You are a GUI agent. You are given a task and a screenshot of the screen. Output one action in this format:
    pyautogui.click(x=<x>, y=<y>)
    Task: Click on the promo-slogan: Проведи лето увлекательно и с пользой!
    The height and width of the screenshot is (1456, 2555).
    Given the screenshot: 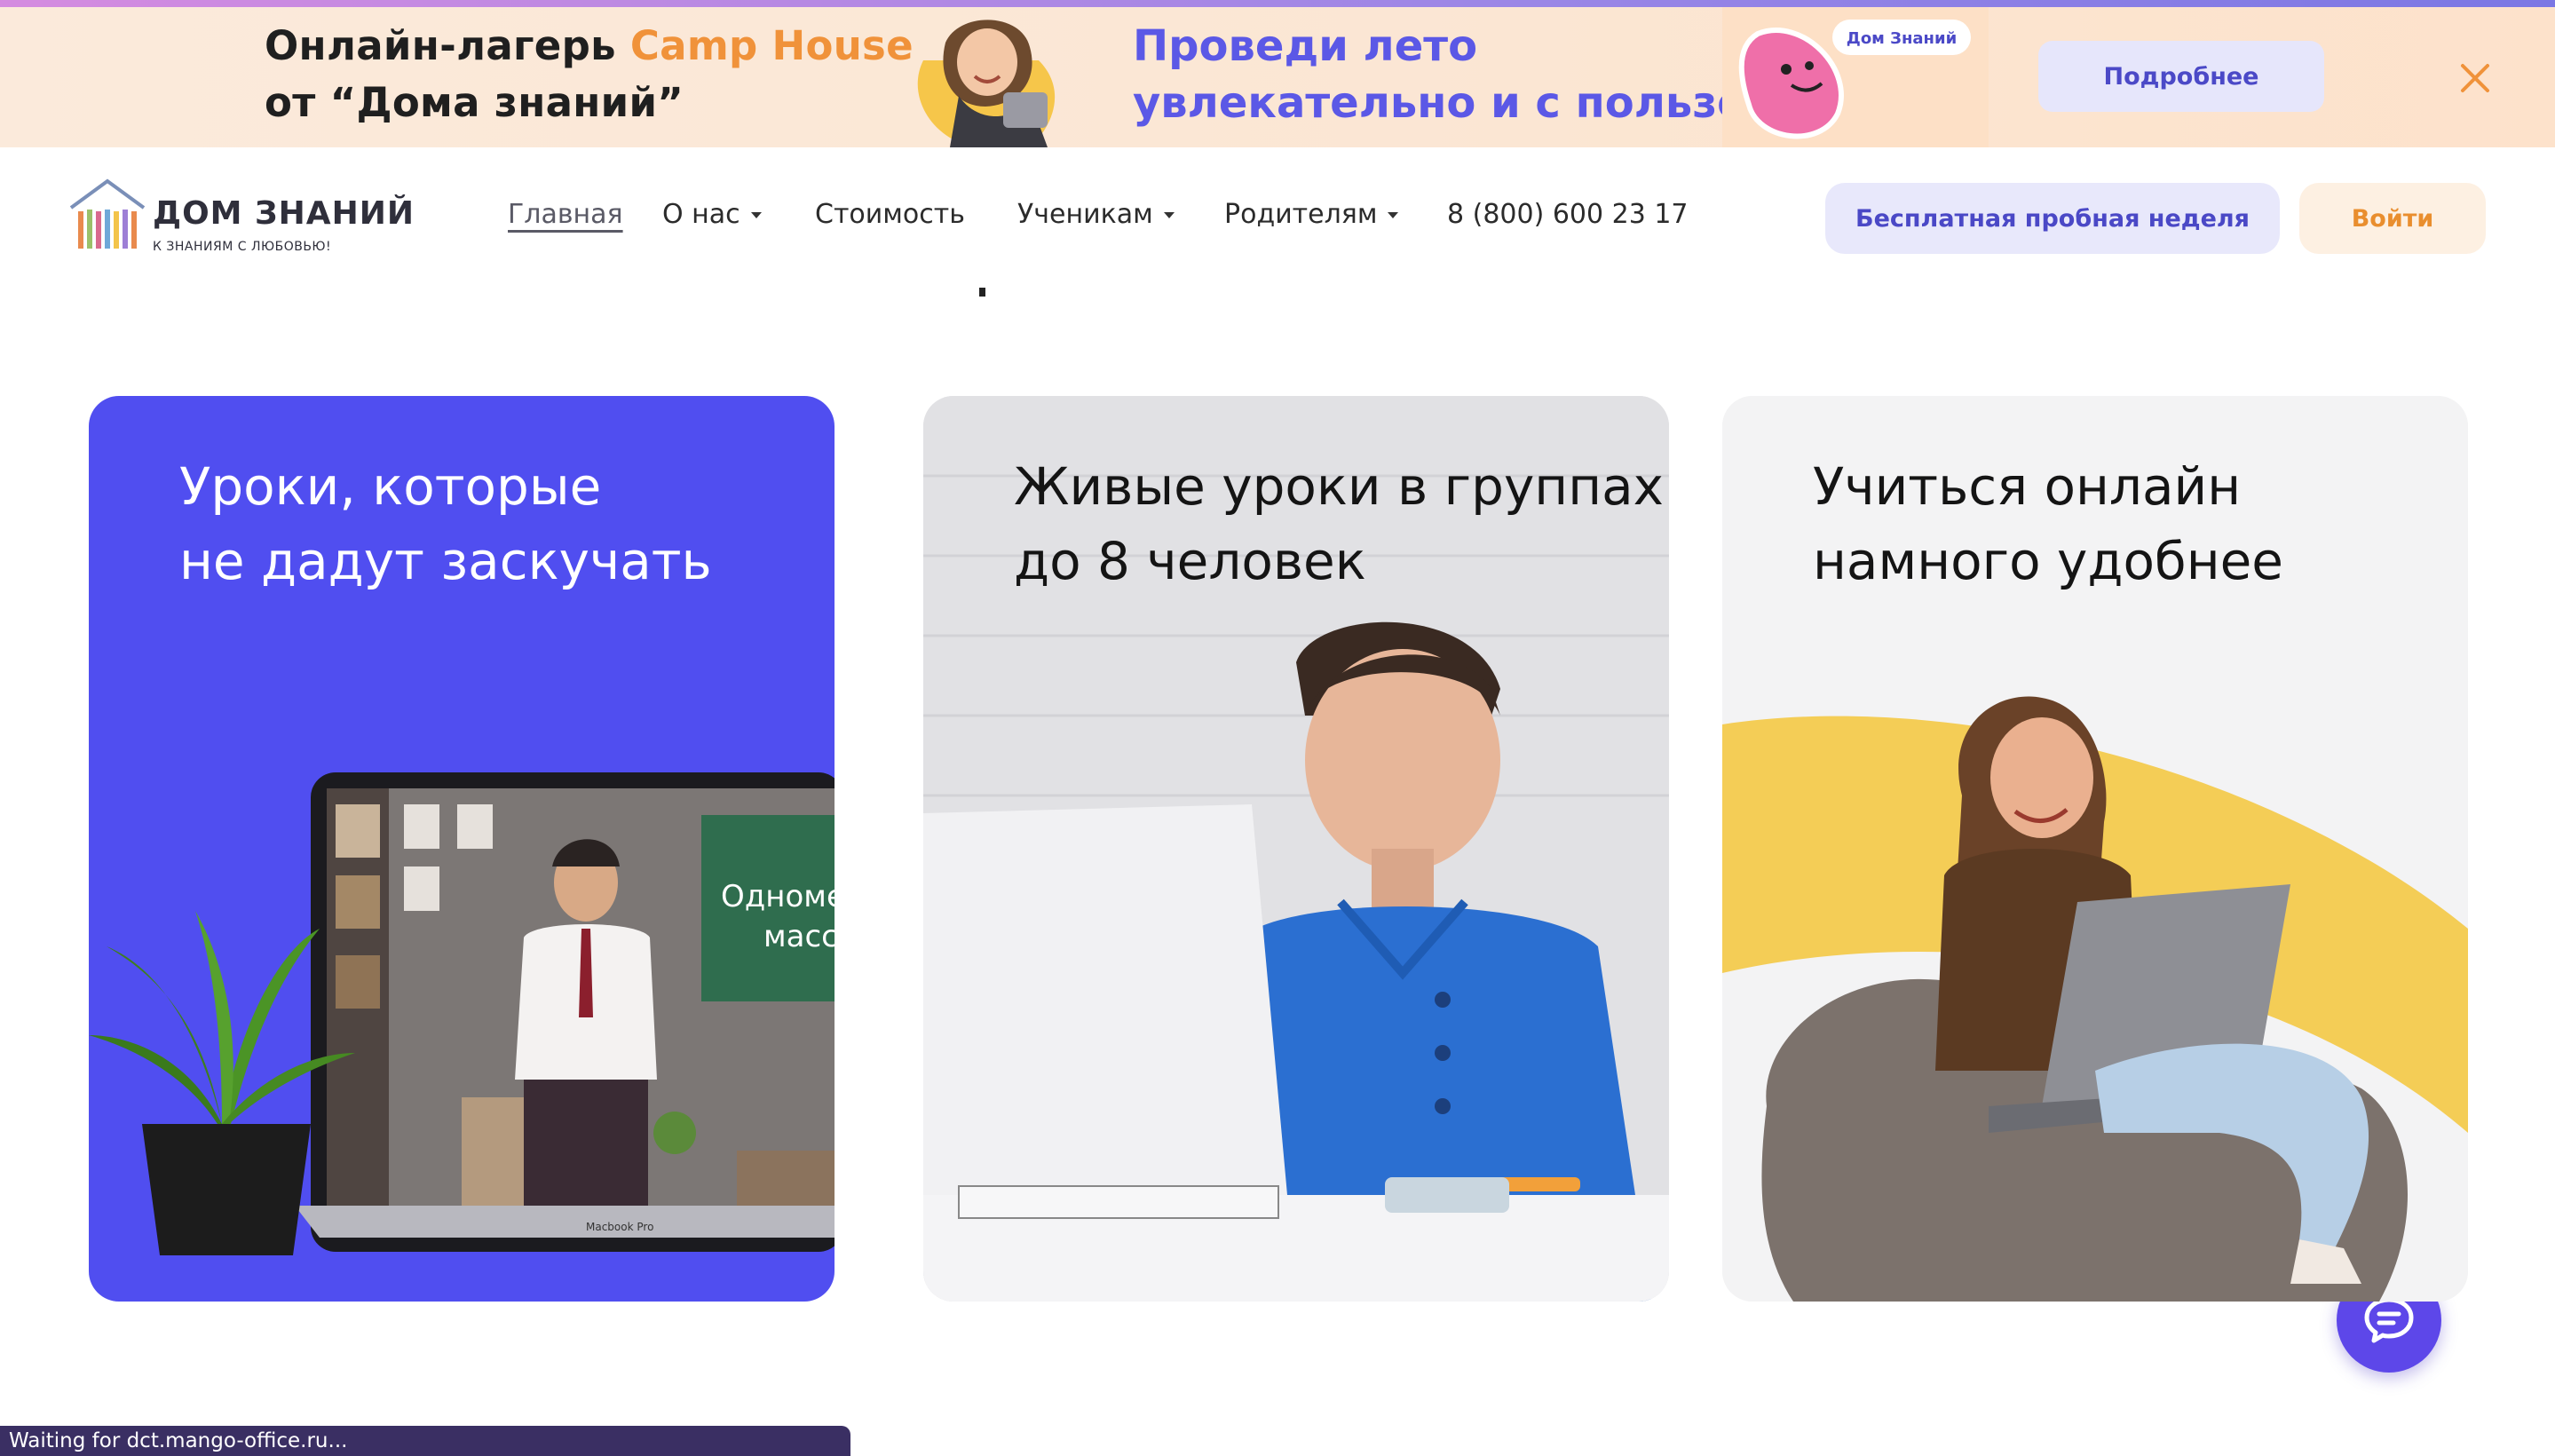 What is the action you would take?
    pyautogui.click(x=1464, y=74)
    